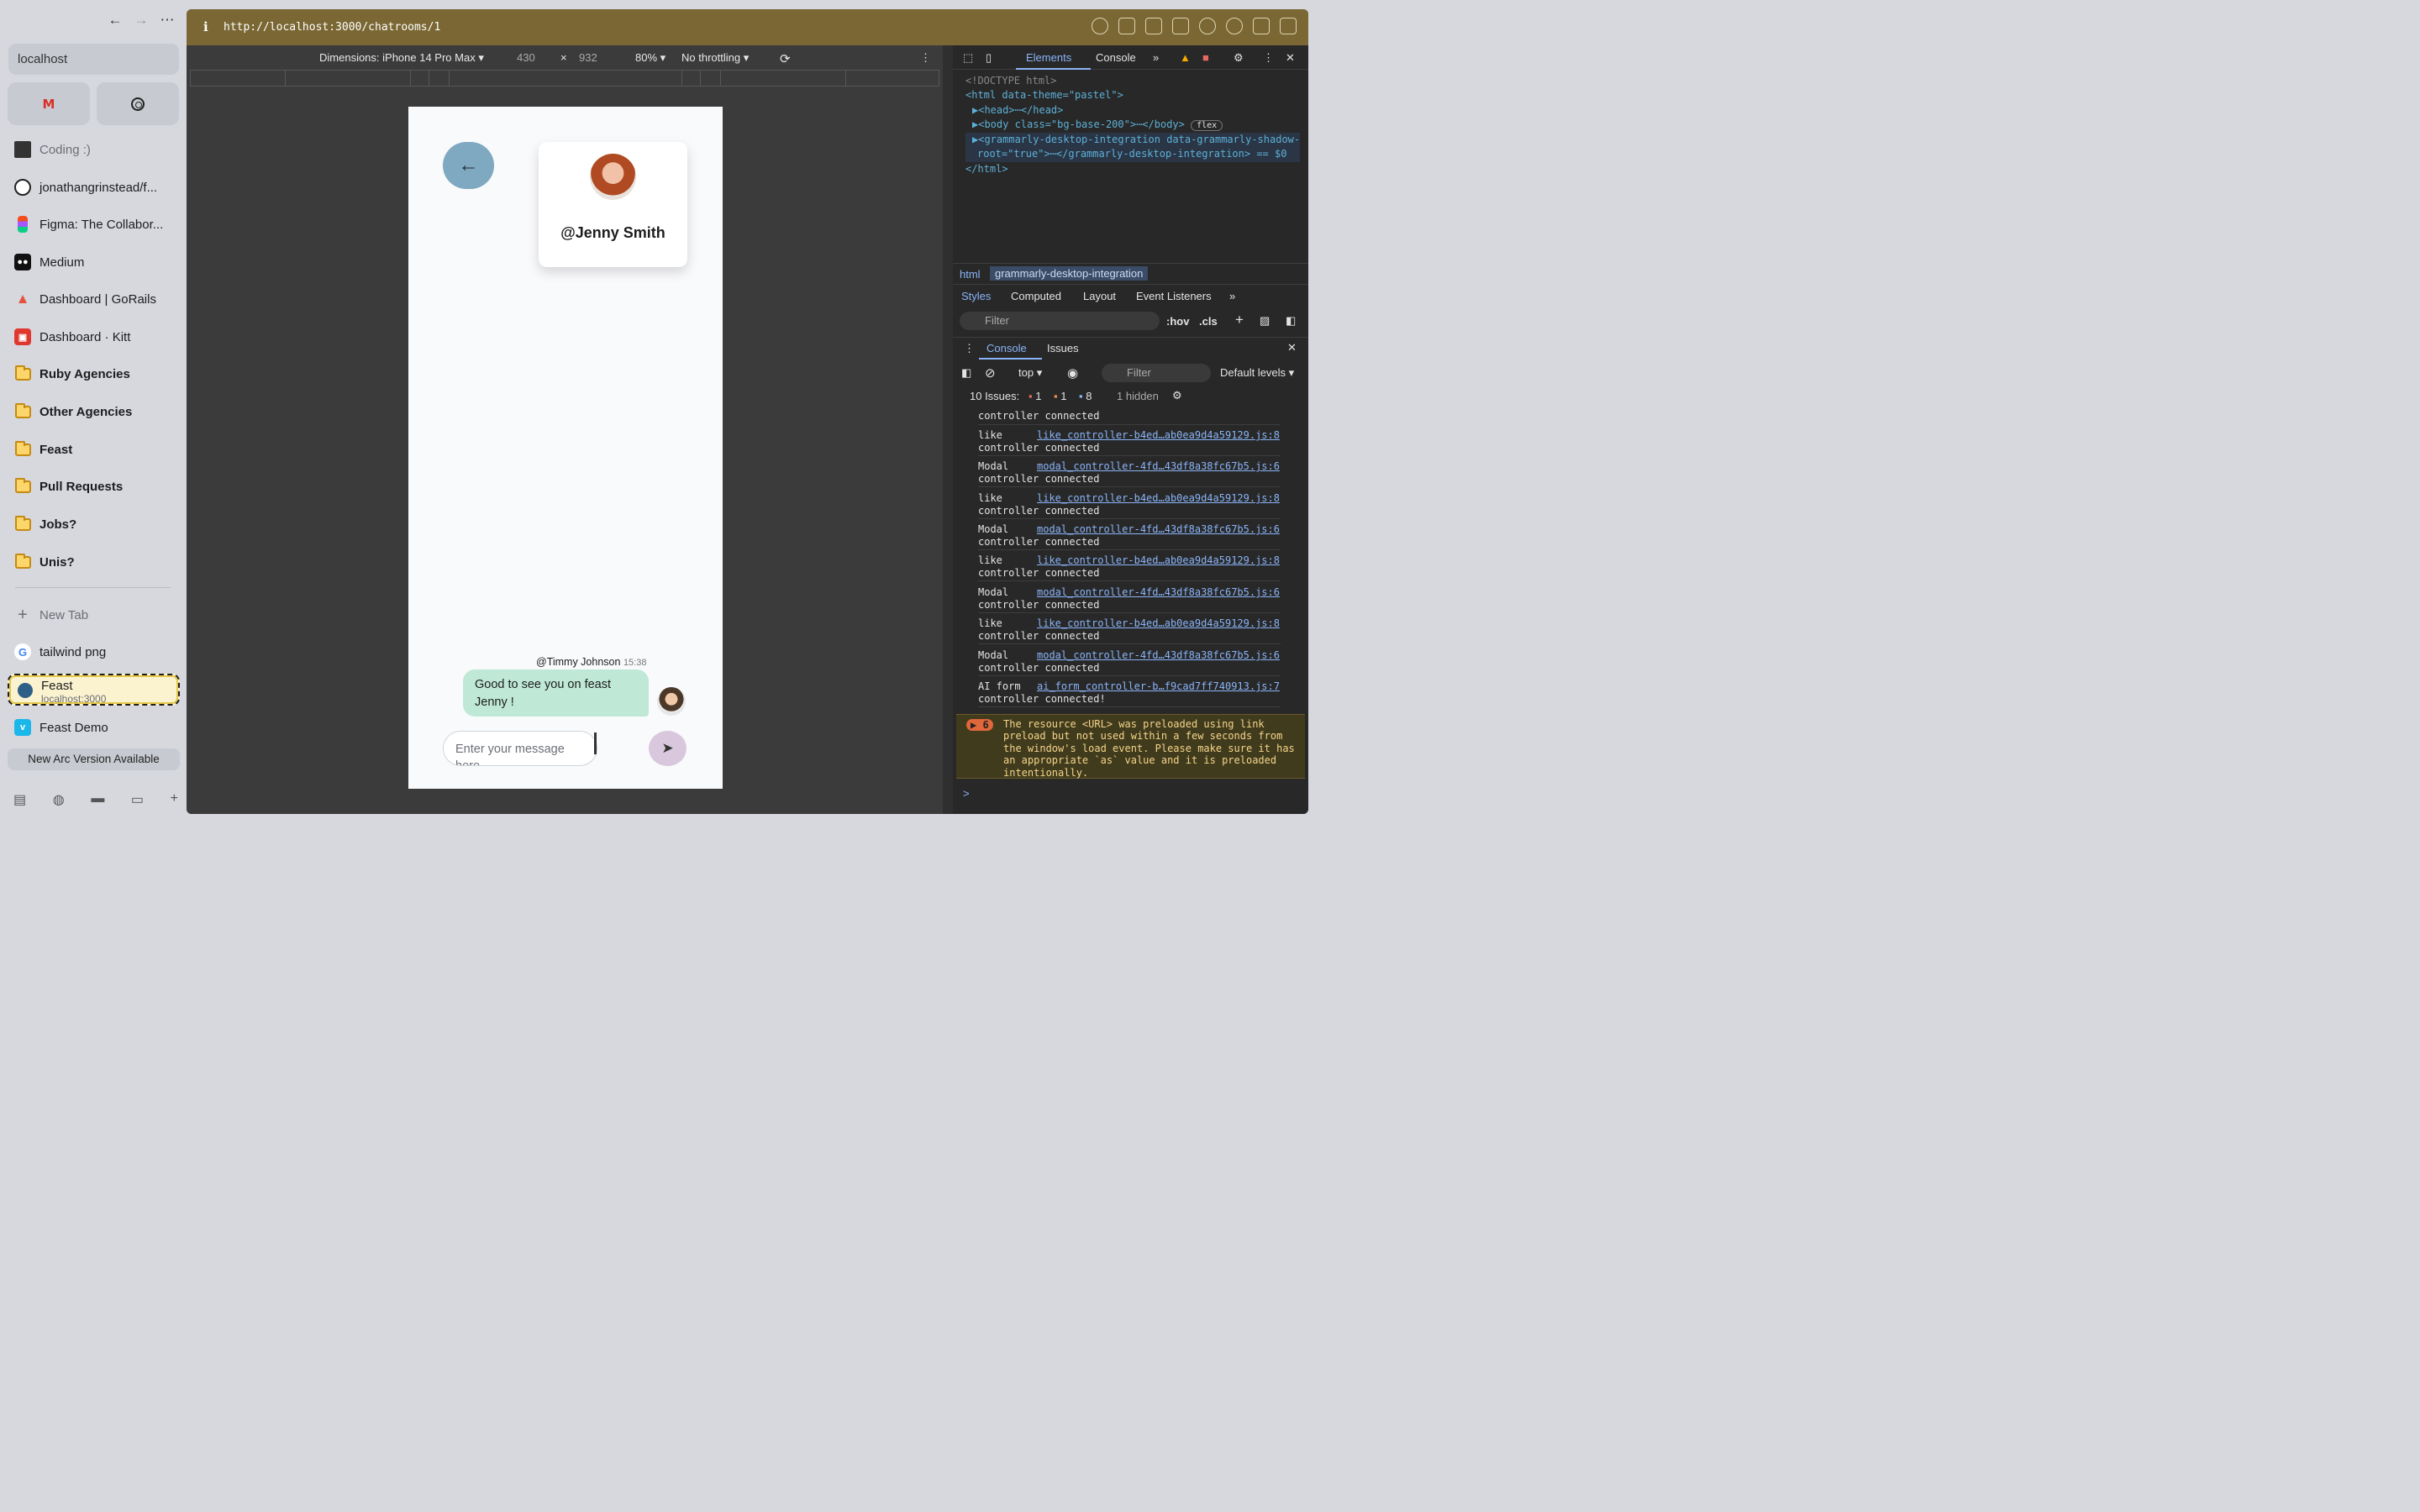  What do you see at coordinates (174, 799) in the screenshot?
I see `add-space-icon: +` at bounding box center [174, 799].